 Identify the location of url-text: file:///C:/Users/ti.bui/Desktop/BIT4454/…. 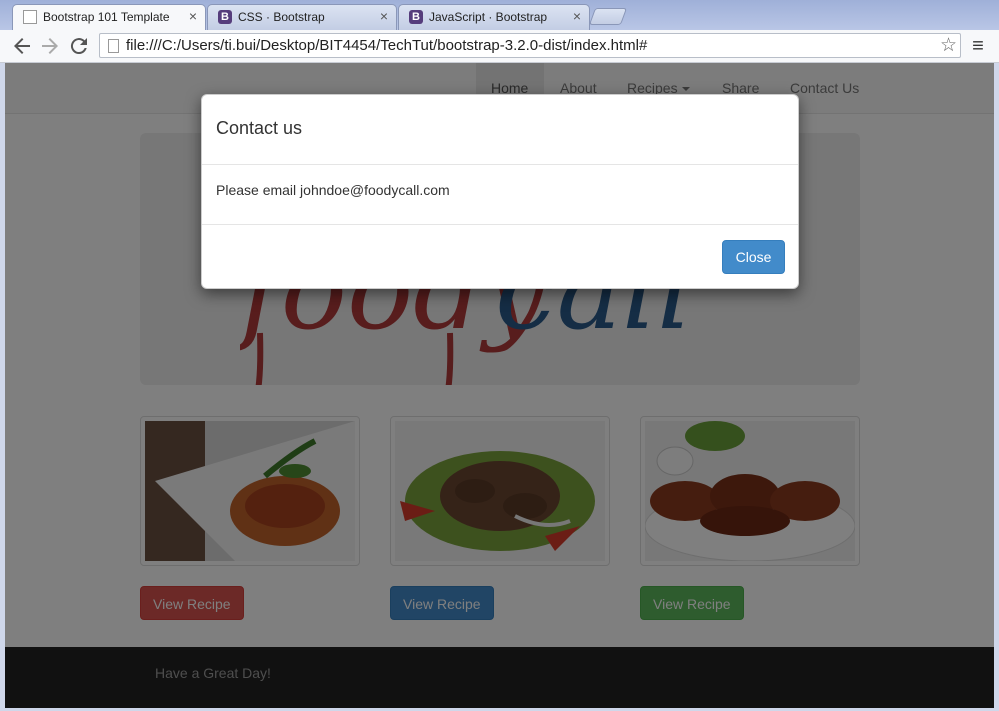
(386, 45).